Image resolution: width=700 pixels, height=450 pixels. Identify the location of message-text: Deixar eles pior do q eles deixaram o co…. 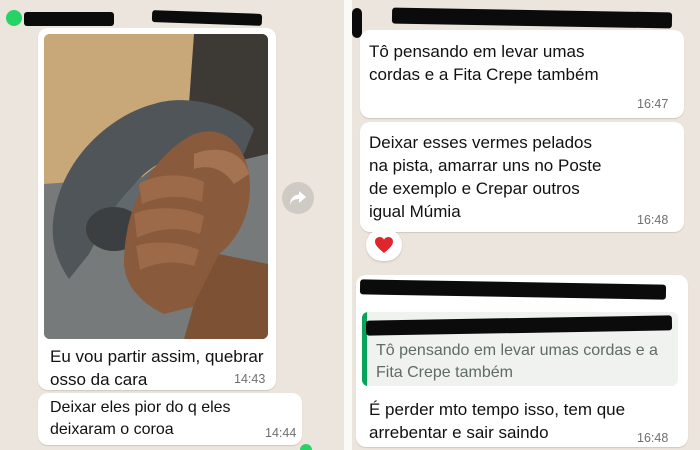
(140, 418).